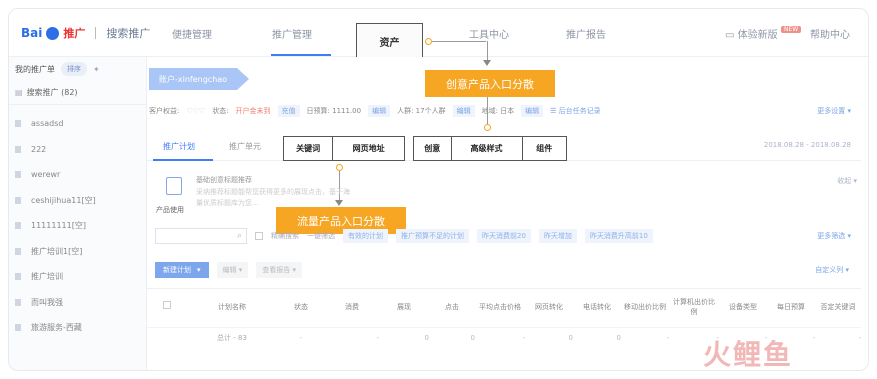 The height and width of the screenshot is (379, 877). Describe the element at coordinates (433, 148) in the screenshot. I see `tab-creative: 创意` at that location.